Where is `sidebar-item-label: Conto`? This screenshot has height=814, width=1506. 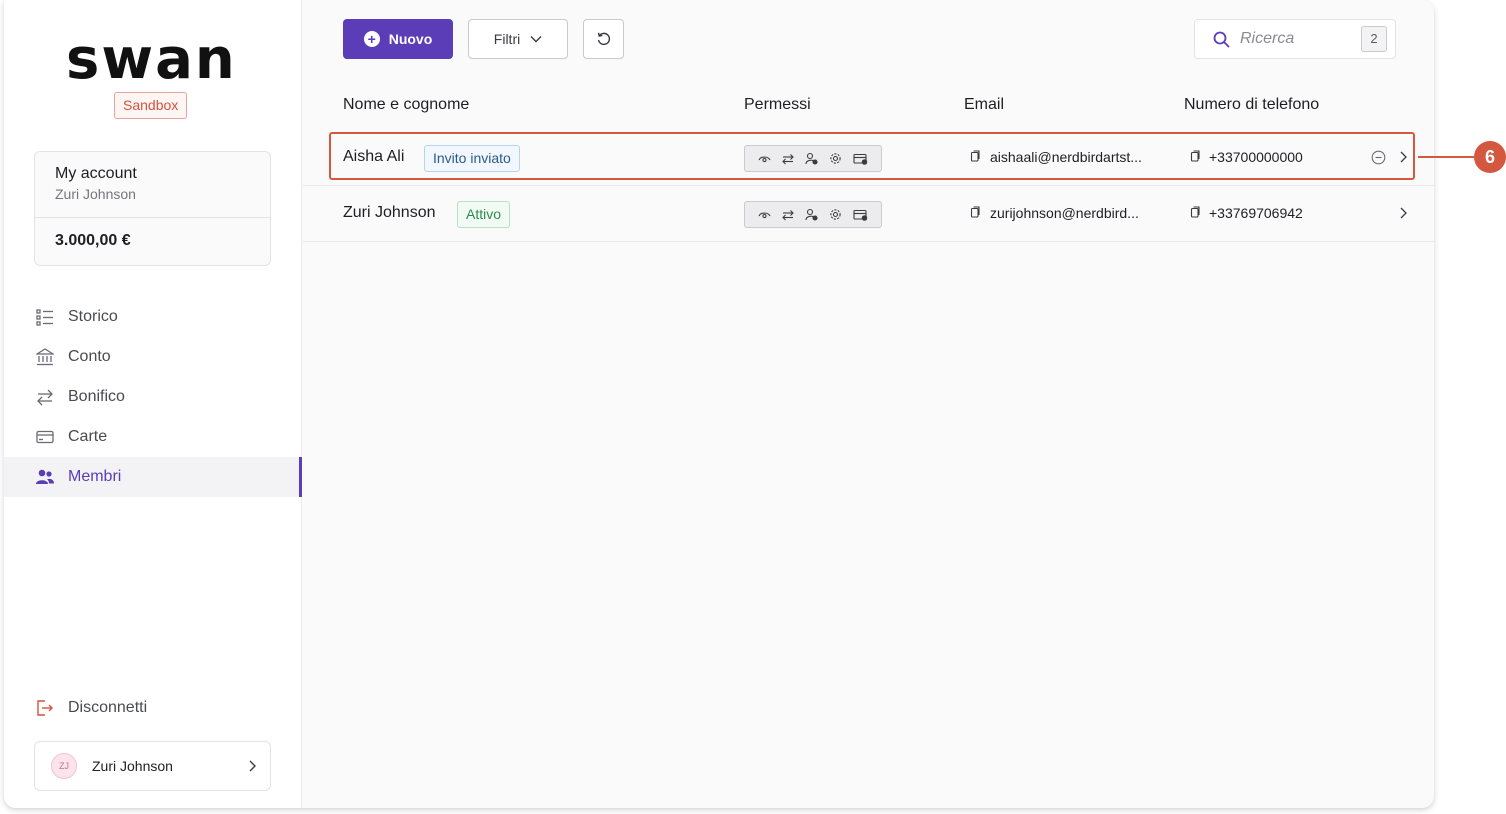
sidebar-item-label: Conto is located at coordinates (89, 356).